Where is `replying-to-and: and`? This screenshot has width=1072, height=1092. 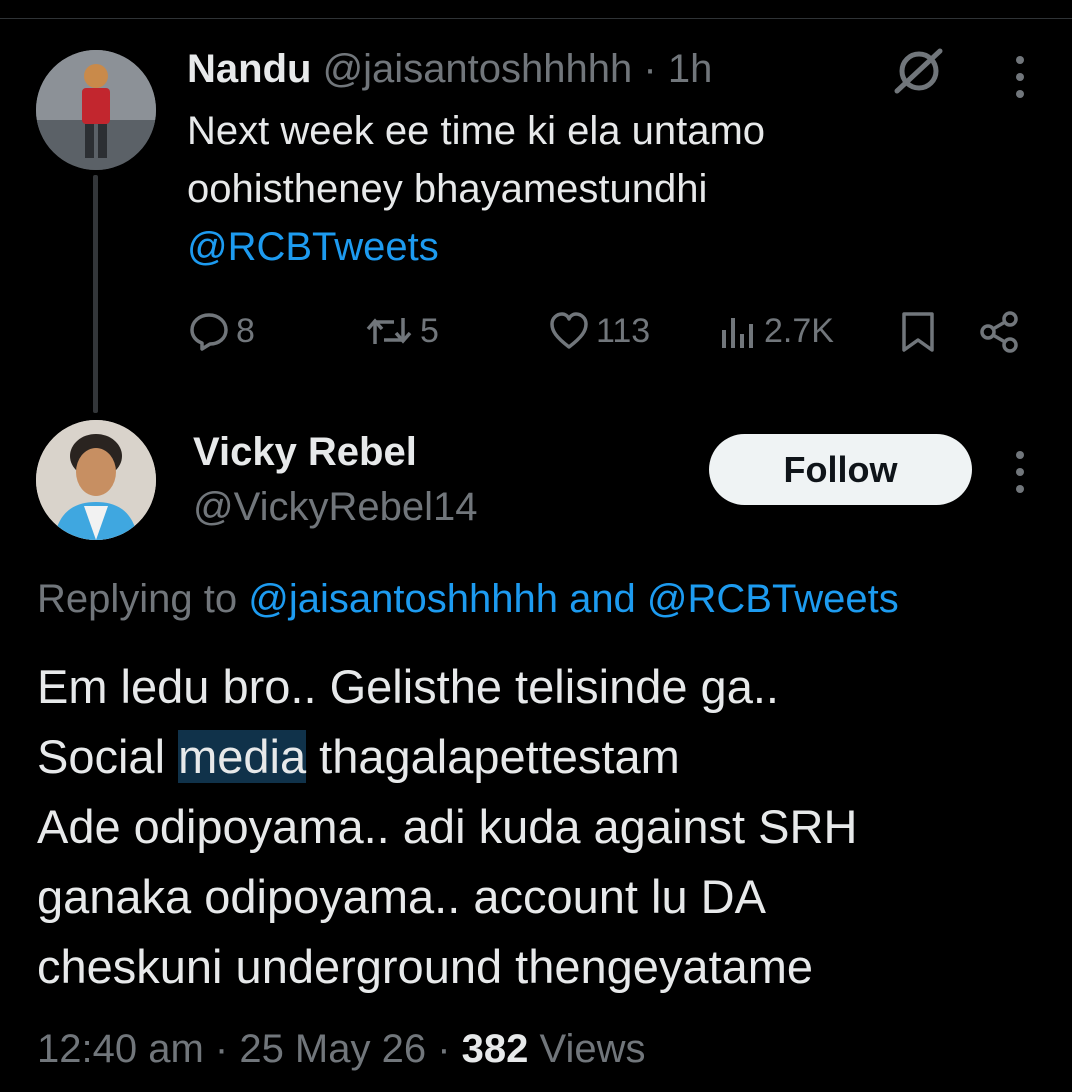
replying-to-and: and is located at coordinates (602, 599).